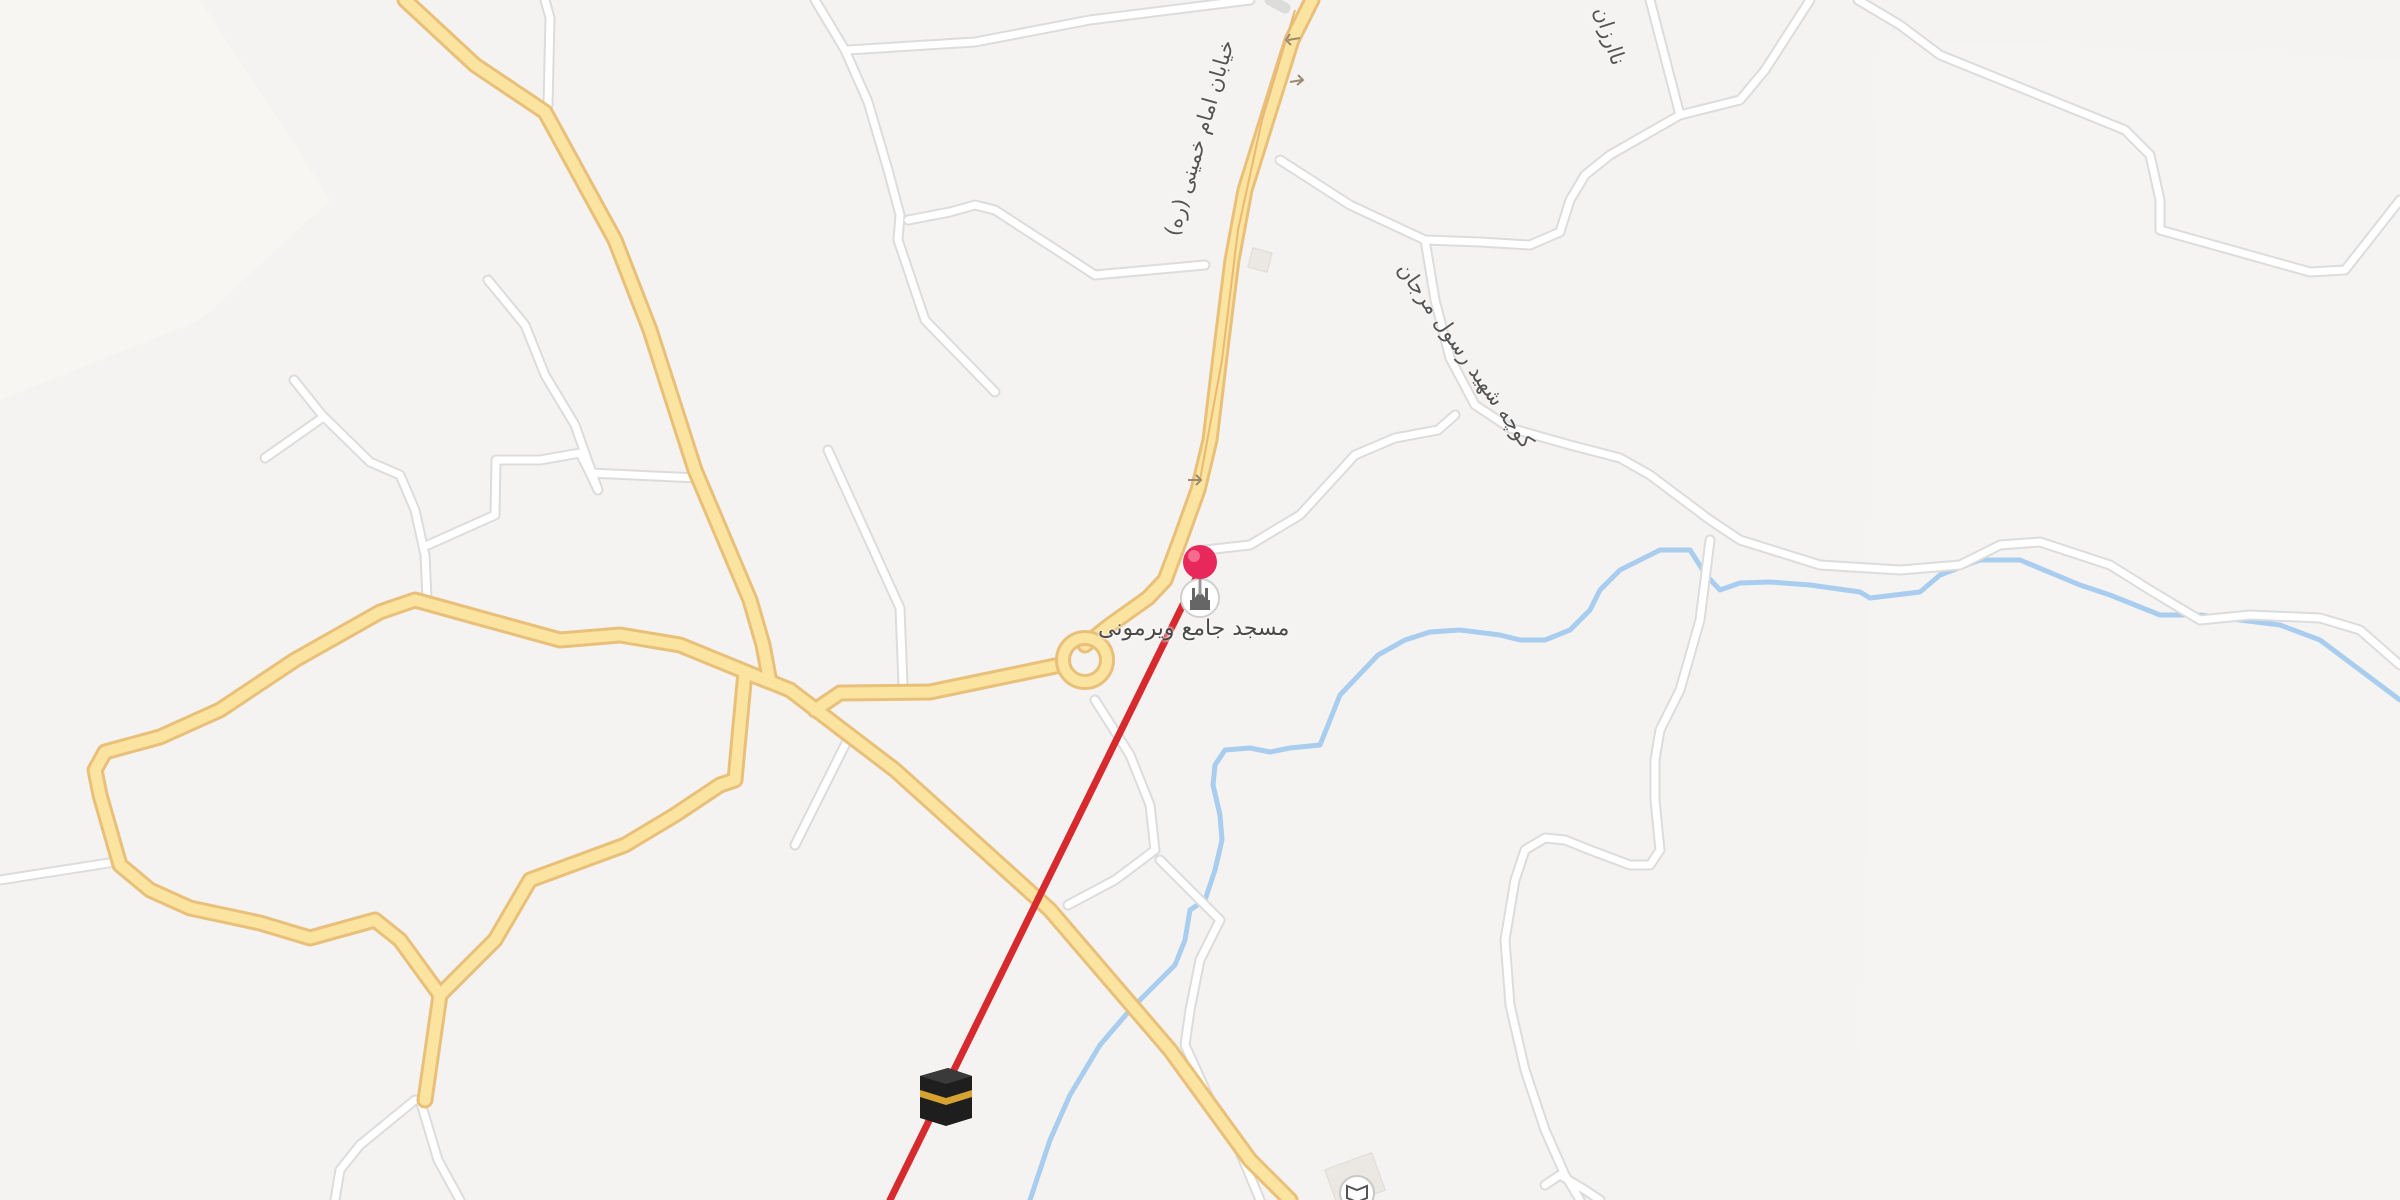  I want to click on kaaba-qibla-icon, so click(946, 1097).